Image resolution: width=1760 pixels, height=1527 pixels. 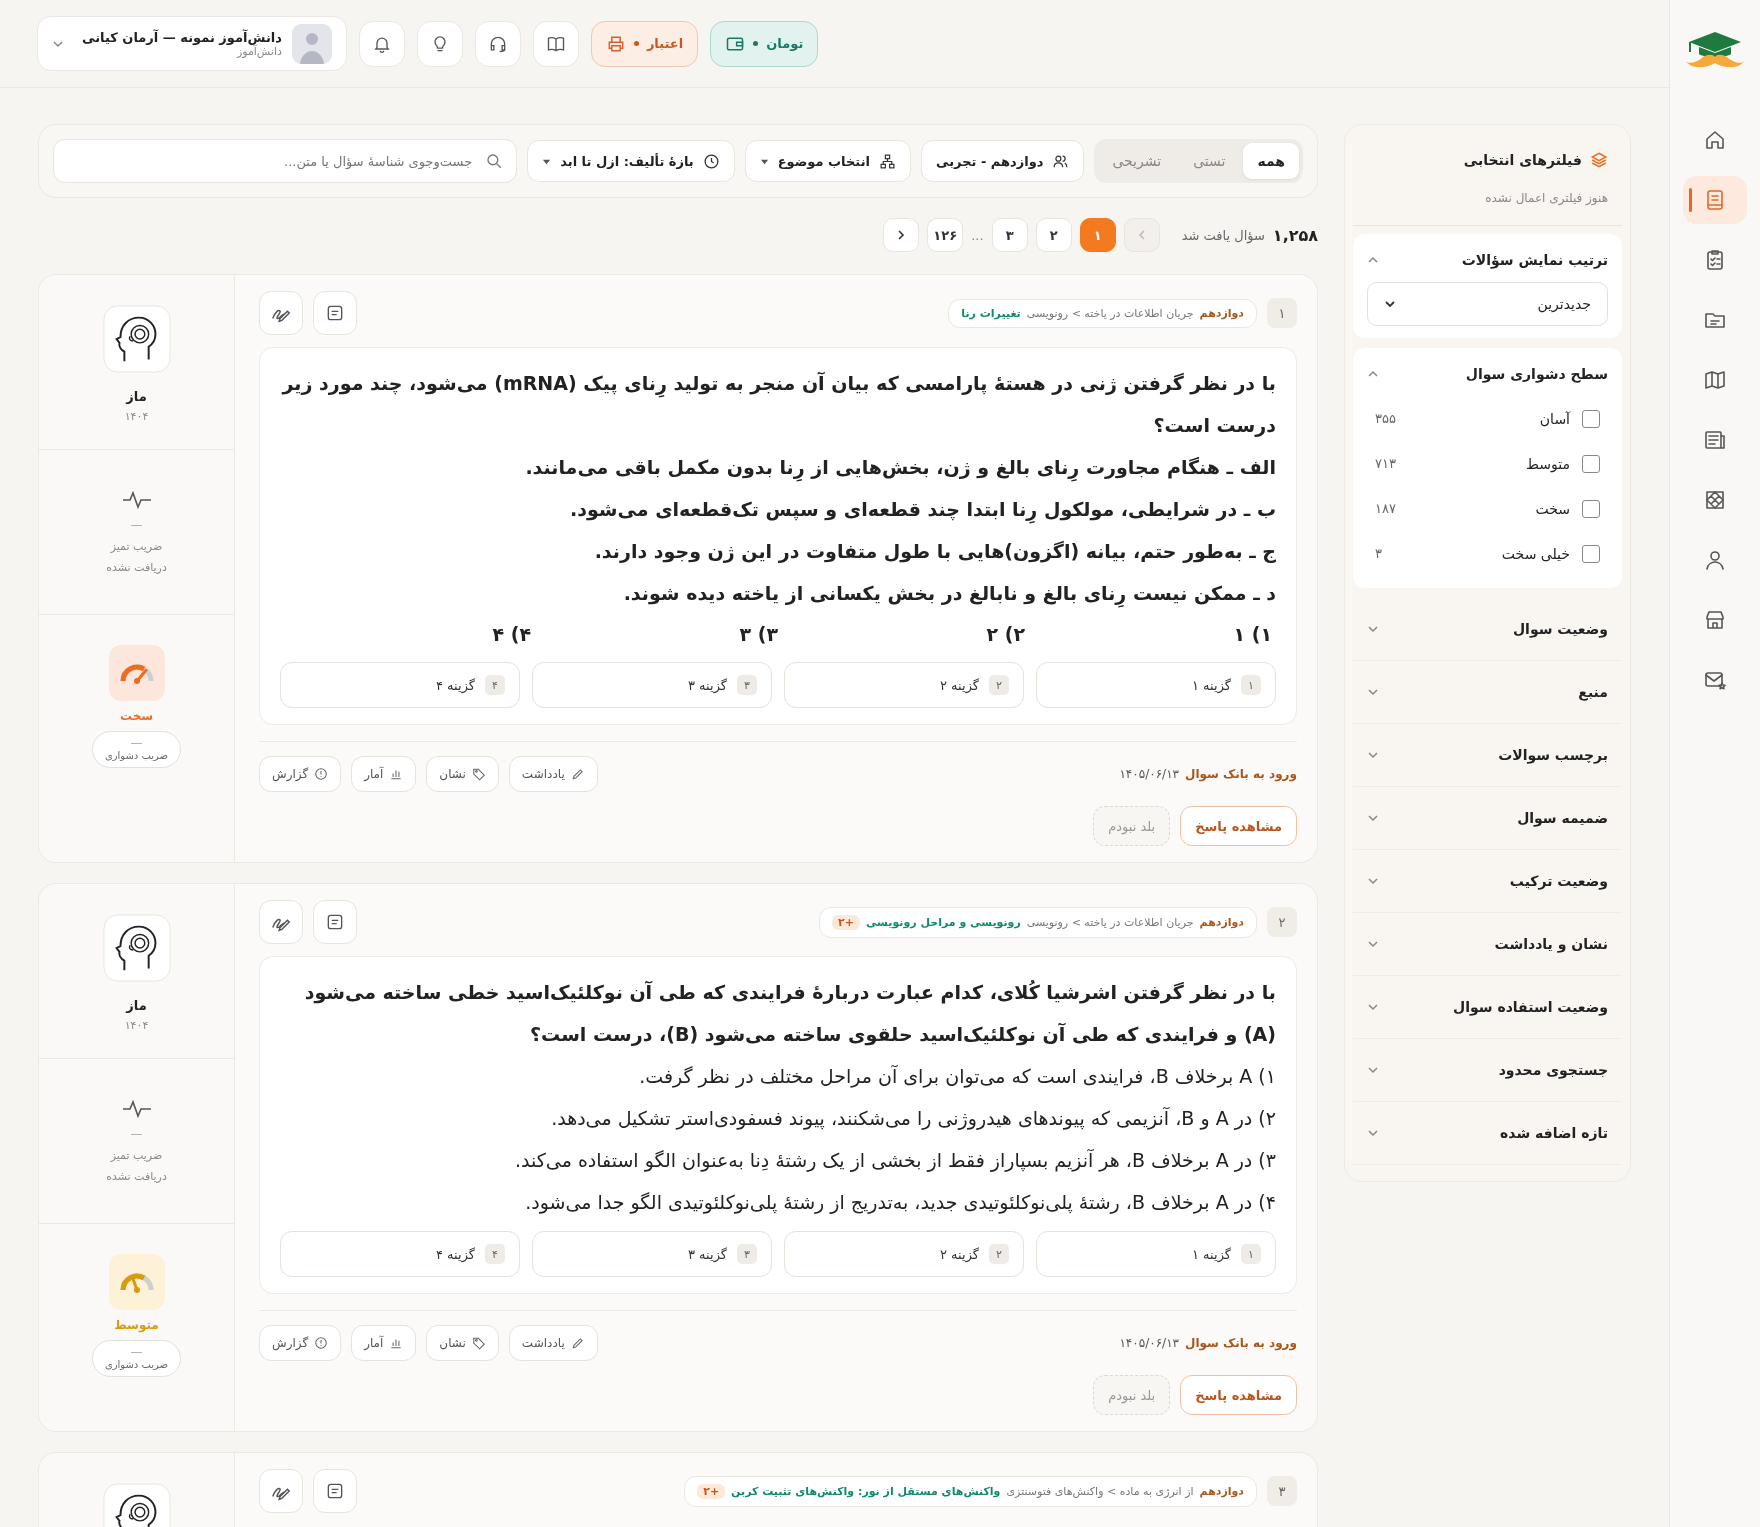 I want to click on notification-button, so click(x=381, y=43).